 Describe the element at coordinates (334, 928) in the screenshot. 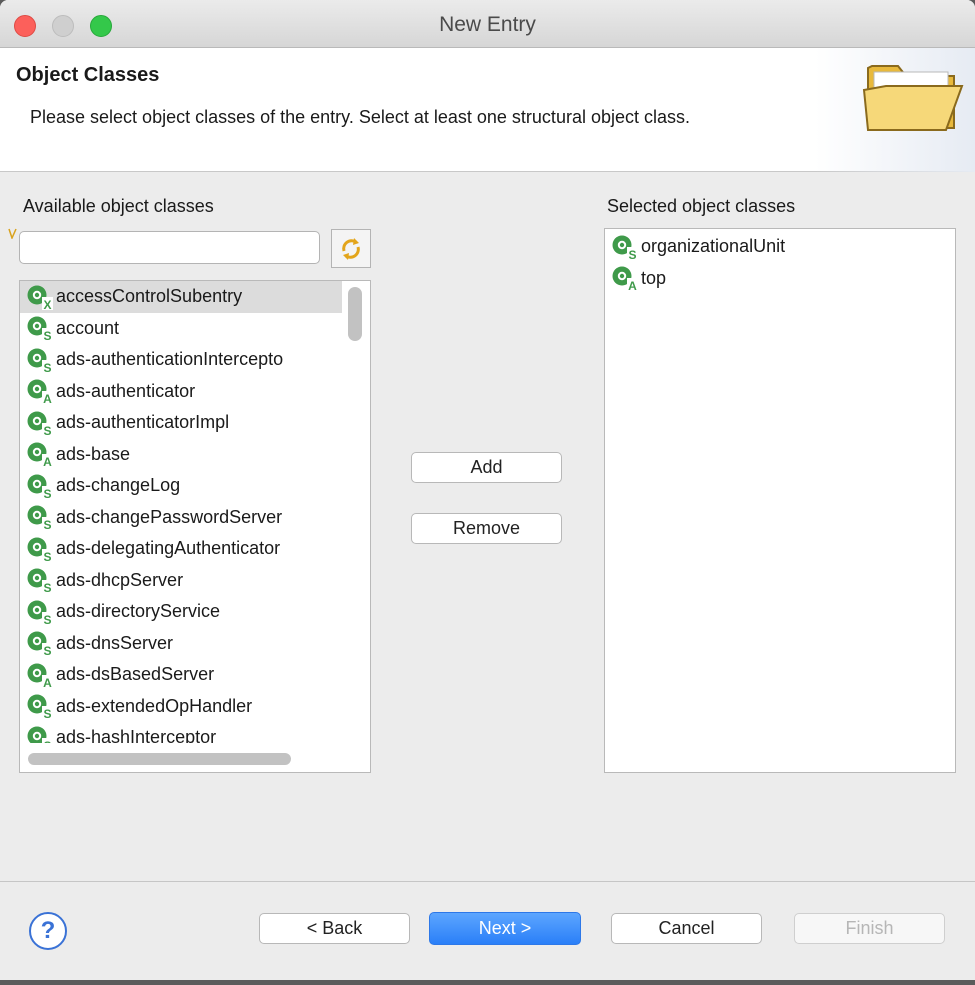

I see `back-button: < Back` at that location.